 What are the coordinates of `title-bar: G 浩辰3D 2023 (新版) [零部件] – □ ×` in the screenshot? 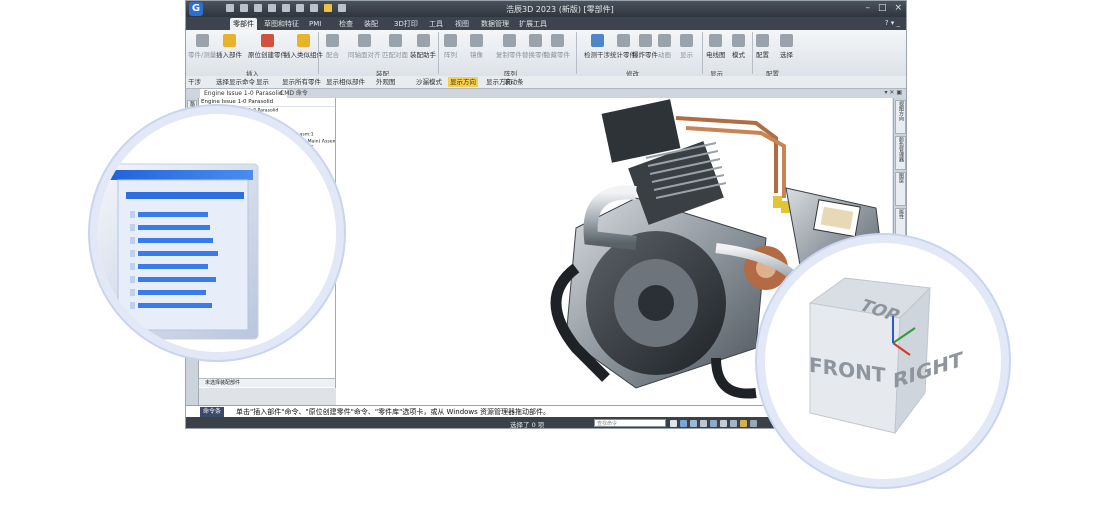 It's located at (546, 9).